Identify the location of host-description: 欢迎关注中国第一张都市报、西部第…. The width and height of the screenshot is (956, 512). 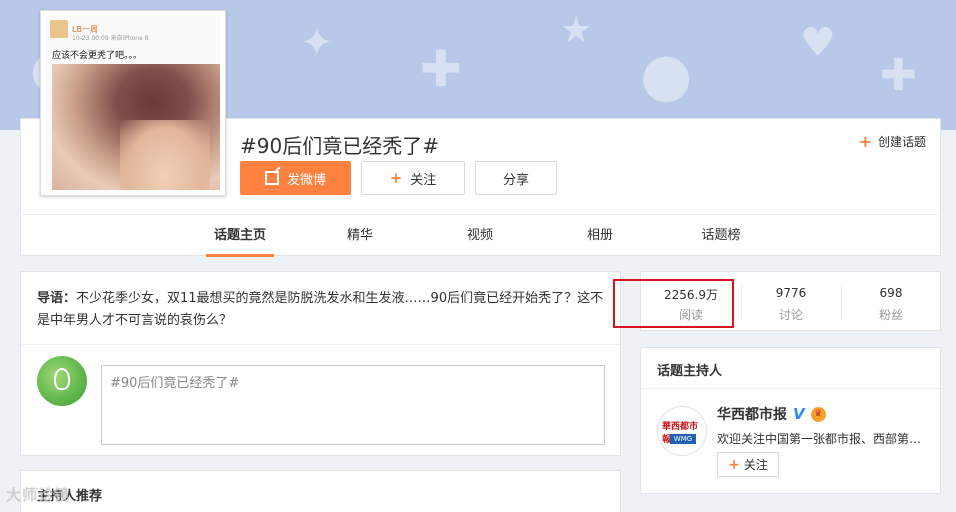
(819, 439).